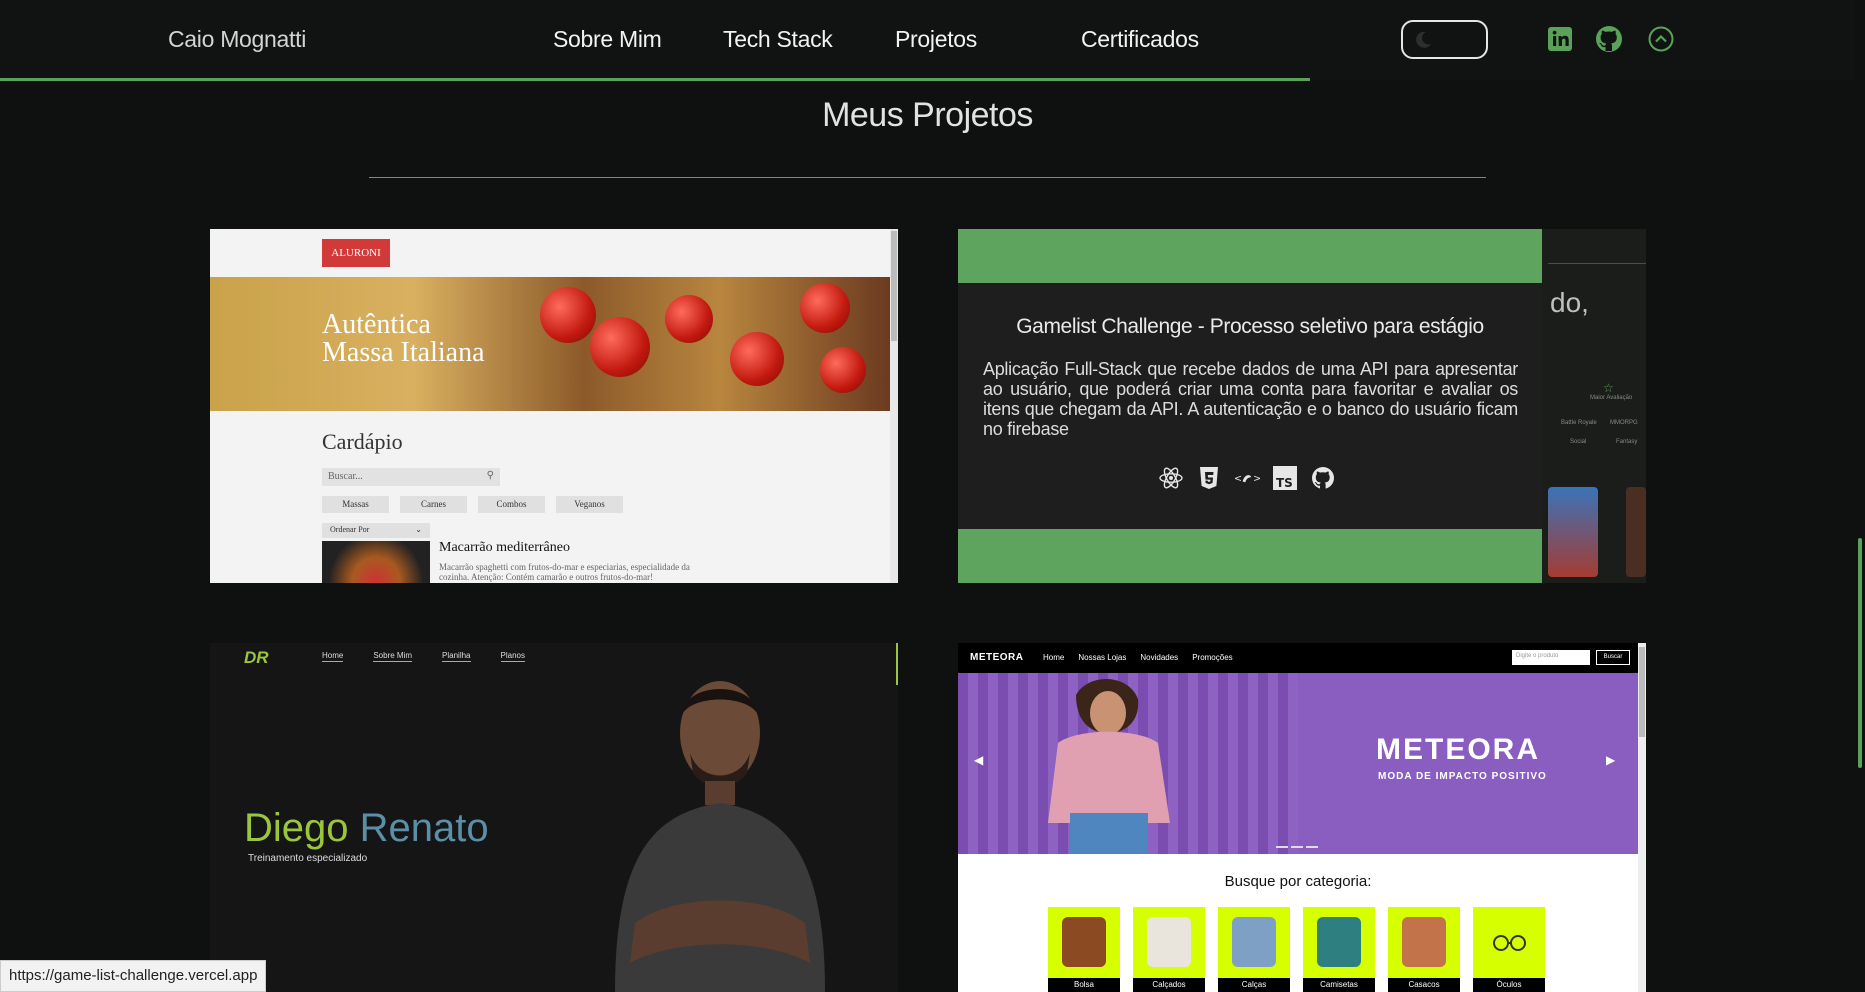 This screenshot has width=1865, height=992. I want to click on nav-link-sobre-mim: Sobre Mim, so click(618, 39).